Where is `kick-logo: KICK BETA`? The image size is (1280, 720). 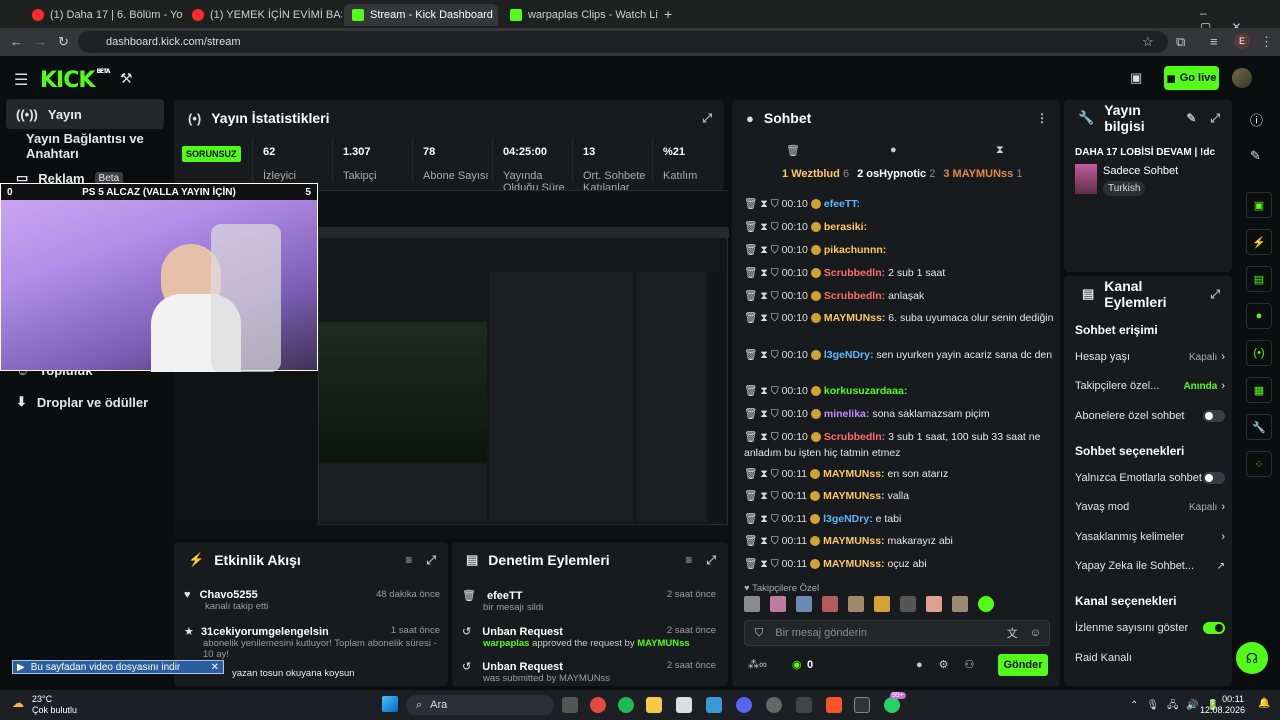 kick-logo: KICK BETA is located at coordinates (75, 80).